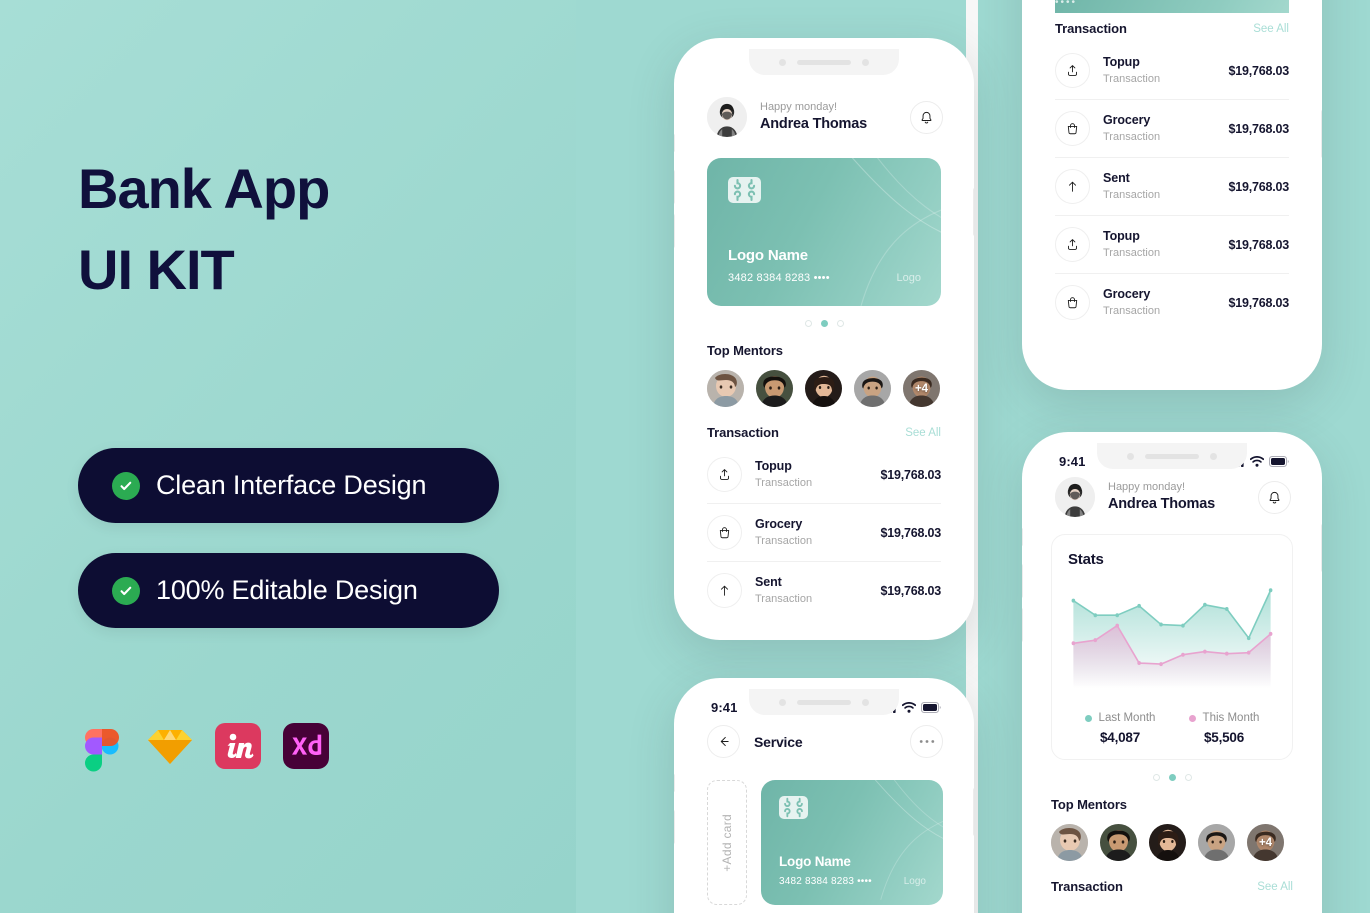  What do you see at coordinates (1172, 6) in the screenshot?
I see `card-strip-partial` at bounding box center [1172, 6].